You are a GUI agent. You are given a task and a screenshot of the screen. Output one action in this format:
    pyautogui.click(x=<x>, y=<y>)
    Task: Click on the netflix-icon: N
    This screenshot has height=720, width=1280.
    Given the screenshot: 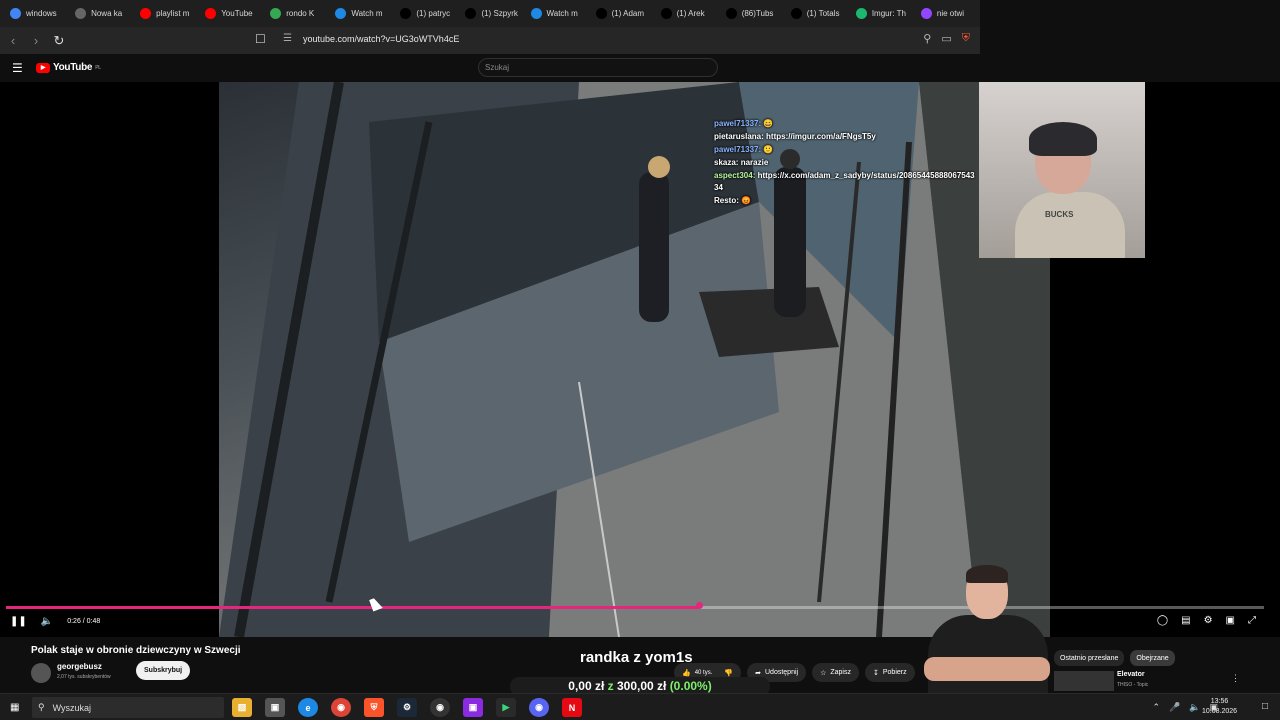 What is the action you would take?
    pyautogui.click(x=572, y=707)
    